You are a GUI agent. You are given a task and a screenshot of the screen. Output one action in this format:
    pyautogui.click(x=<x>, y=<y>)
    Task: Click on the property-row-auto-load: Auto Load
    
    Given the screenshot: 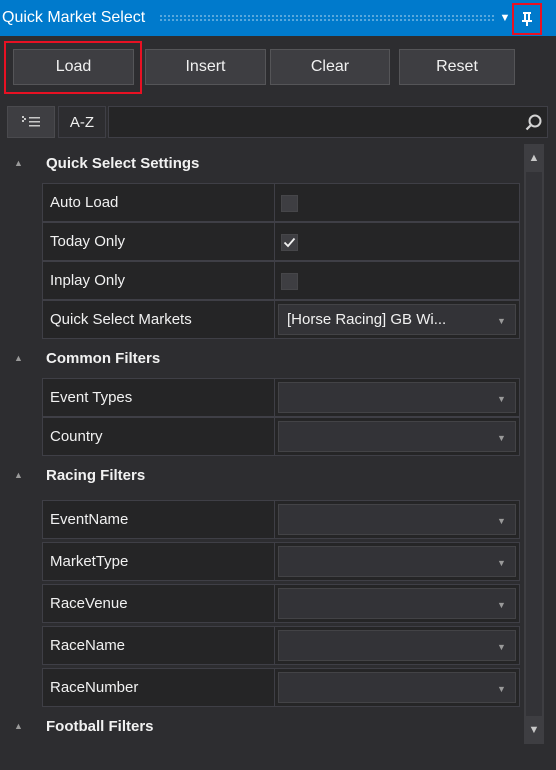 What is the action you would take?
    pyautogui.click(x=262, y=202)
    